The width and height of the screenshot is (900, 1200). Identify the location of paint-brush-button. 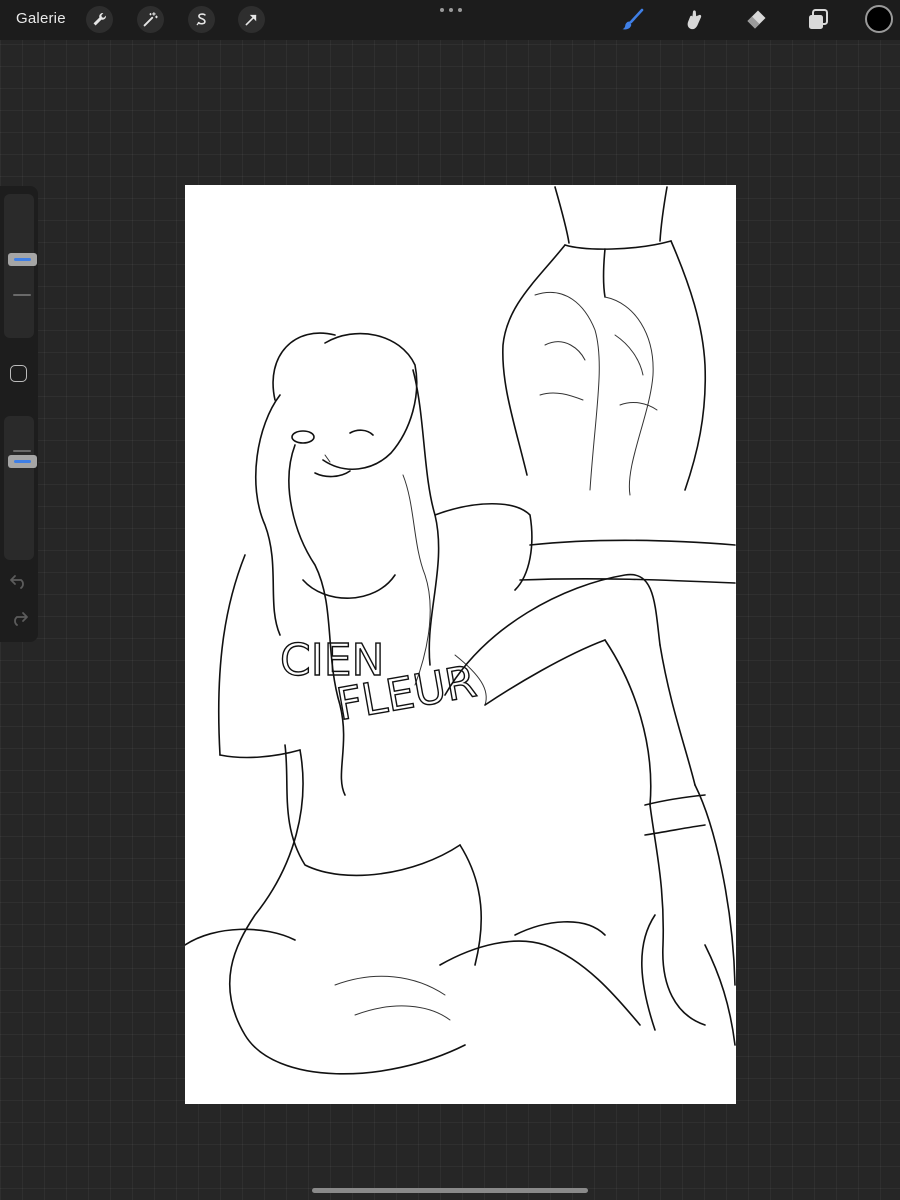
(633, 20).